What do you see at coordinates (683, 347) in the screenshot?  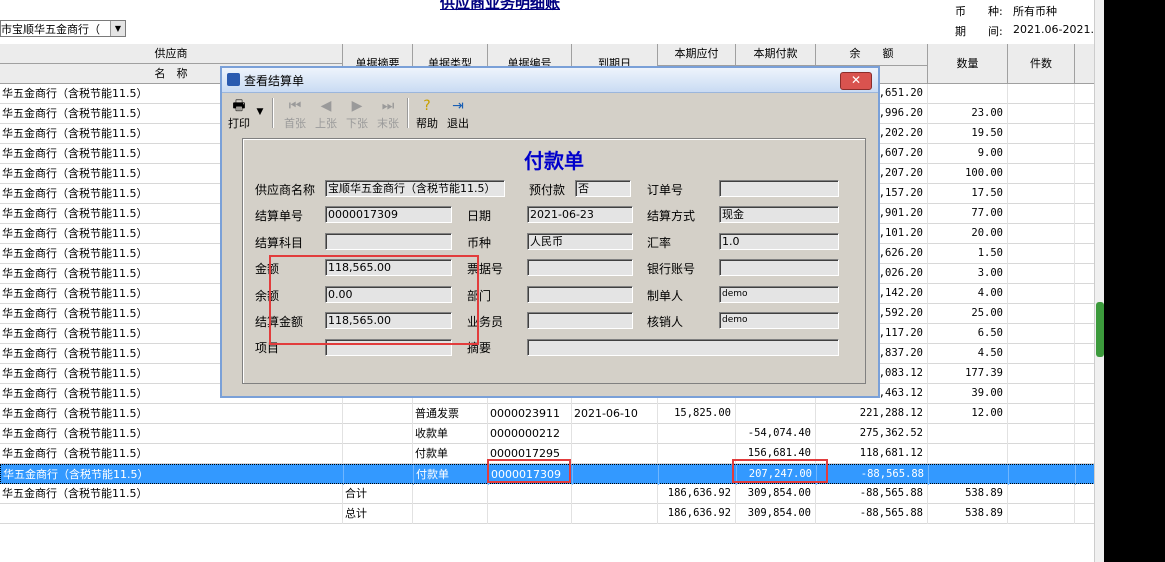 I see `memo-field` at bounding box center [683, 347].